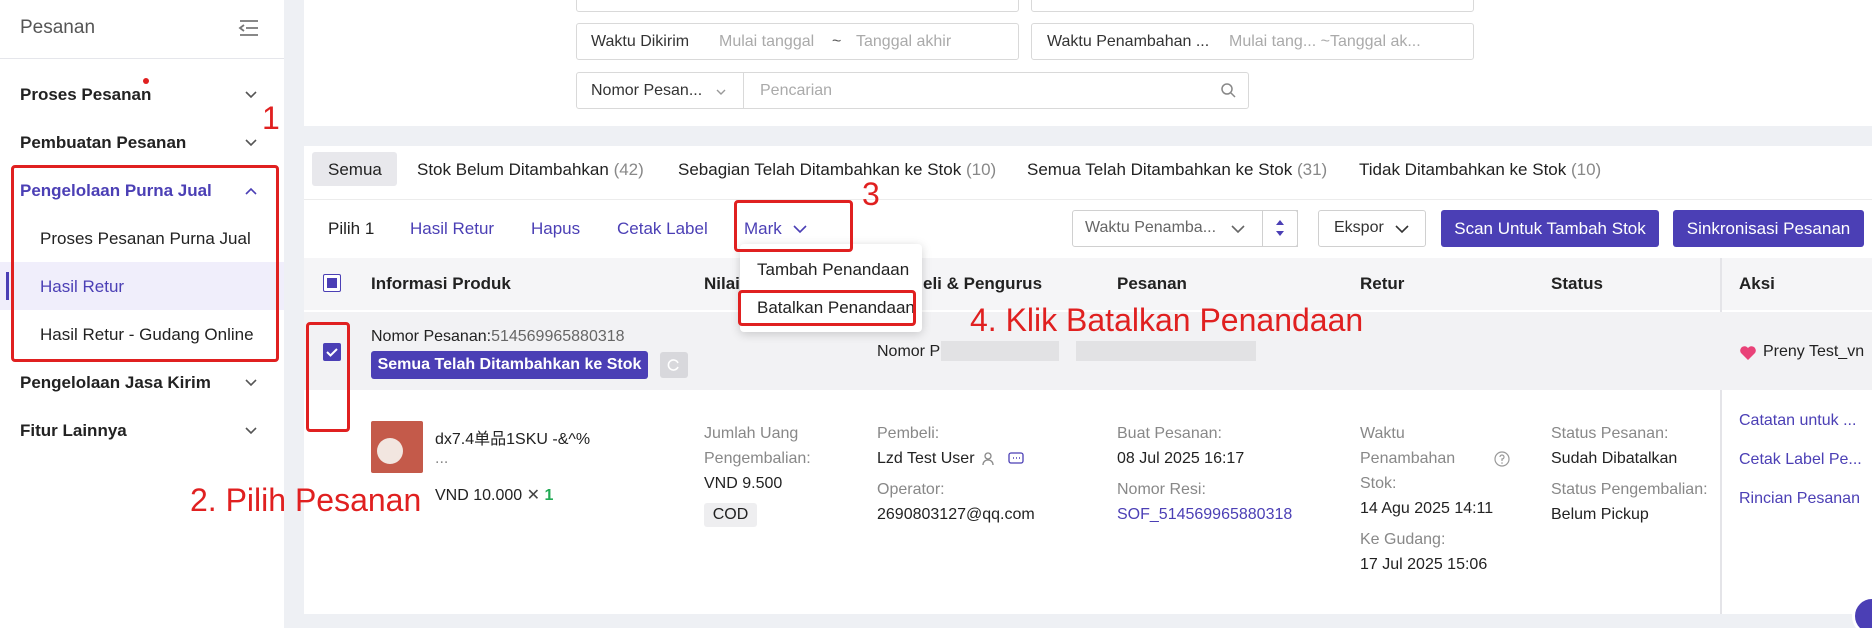 Image resolution: width=1872 pixels, height=628 pixels. Describe the element at coordinates (1610, 433) in the screenshot. I see `order-status-label: Status Pesanan:` at that location.